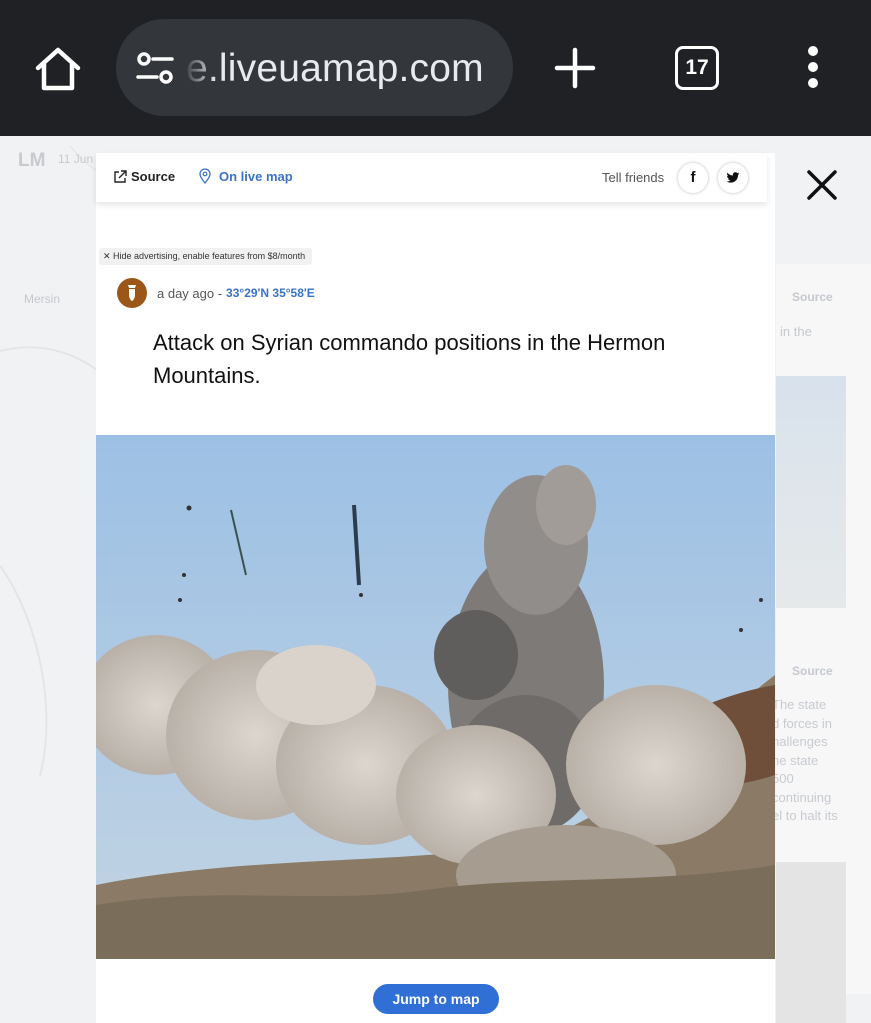 The width and height of the screenshot is (871, 1023). I want to click on bomb-icon, so click(132, 293).